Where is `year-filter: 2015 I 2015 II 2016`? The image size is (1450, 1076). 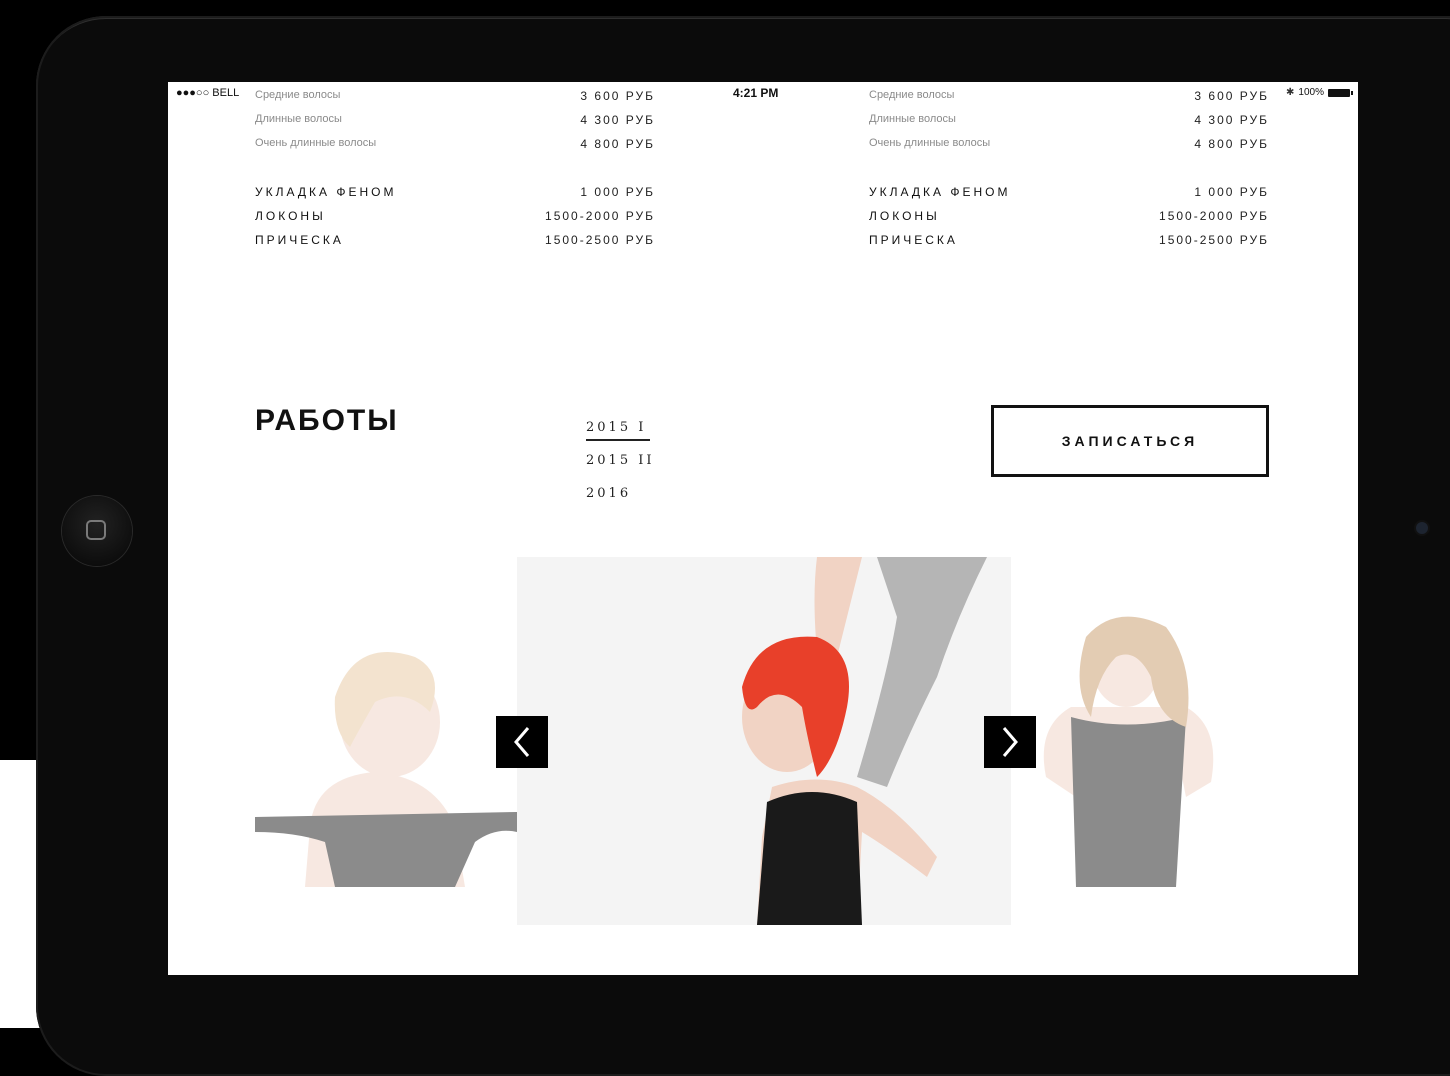 year-filter: 2015 I 2015 II 2016 is located at coordinates (620, 467).